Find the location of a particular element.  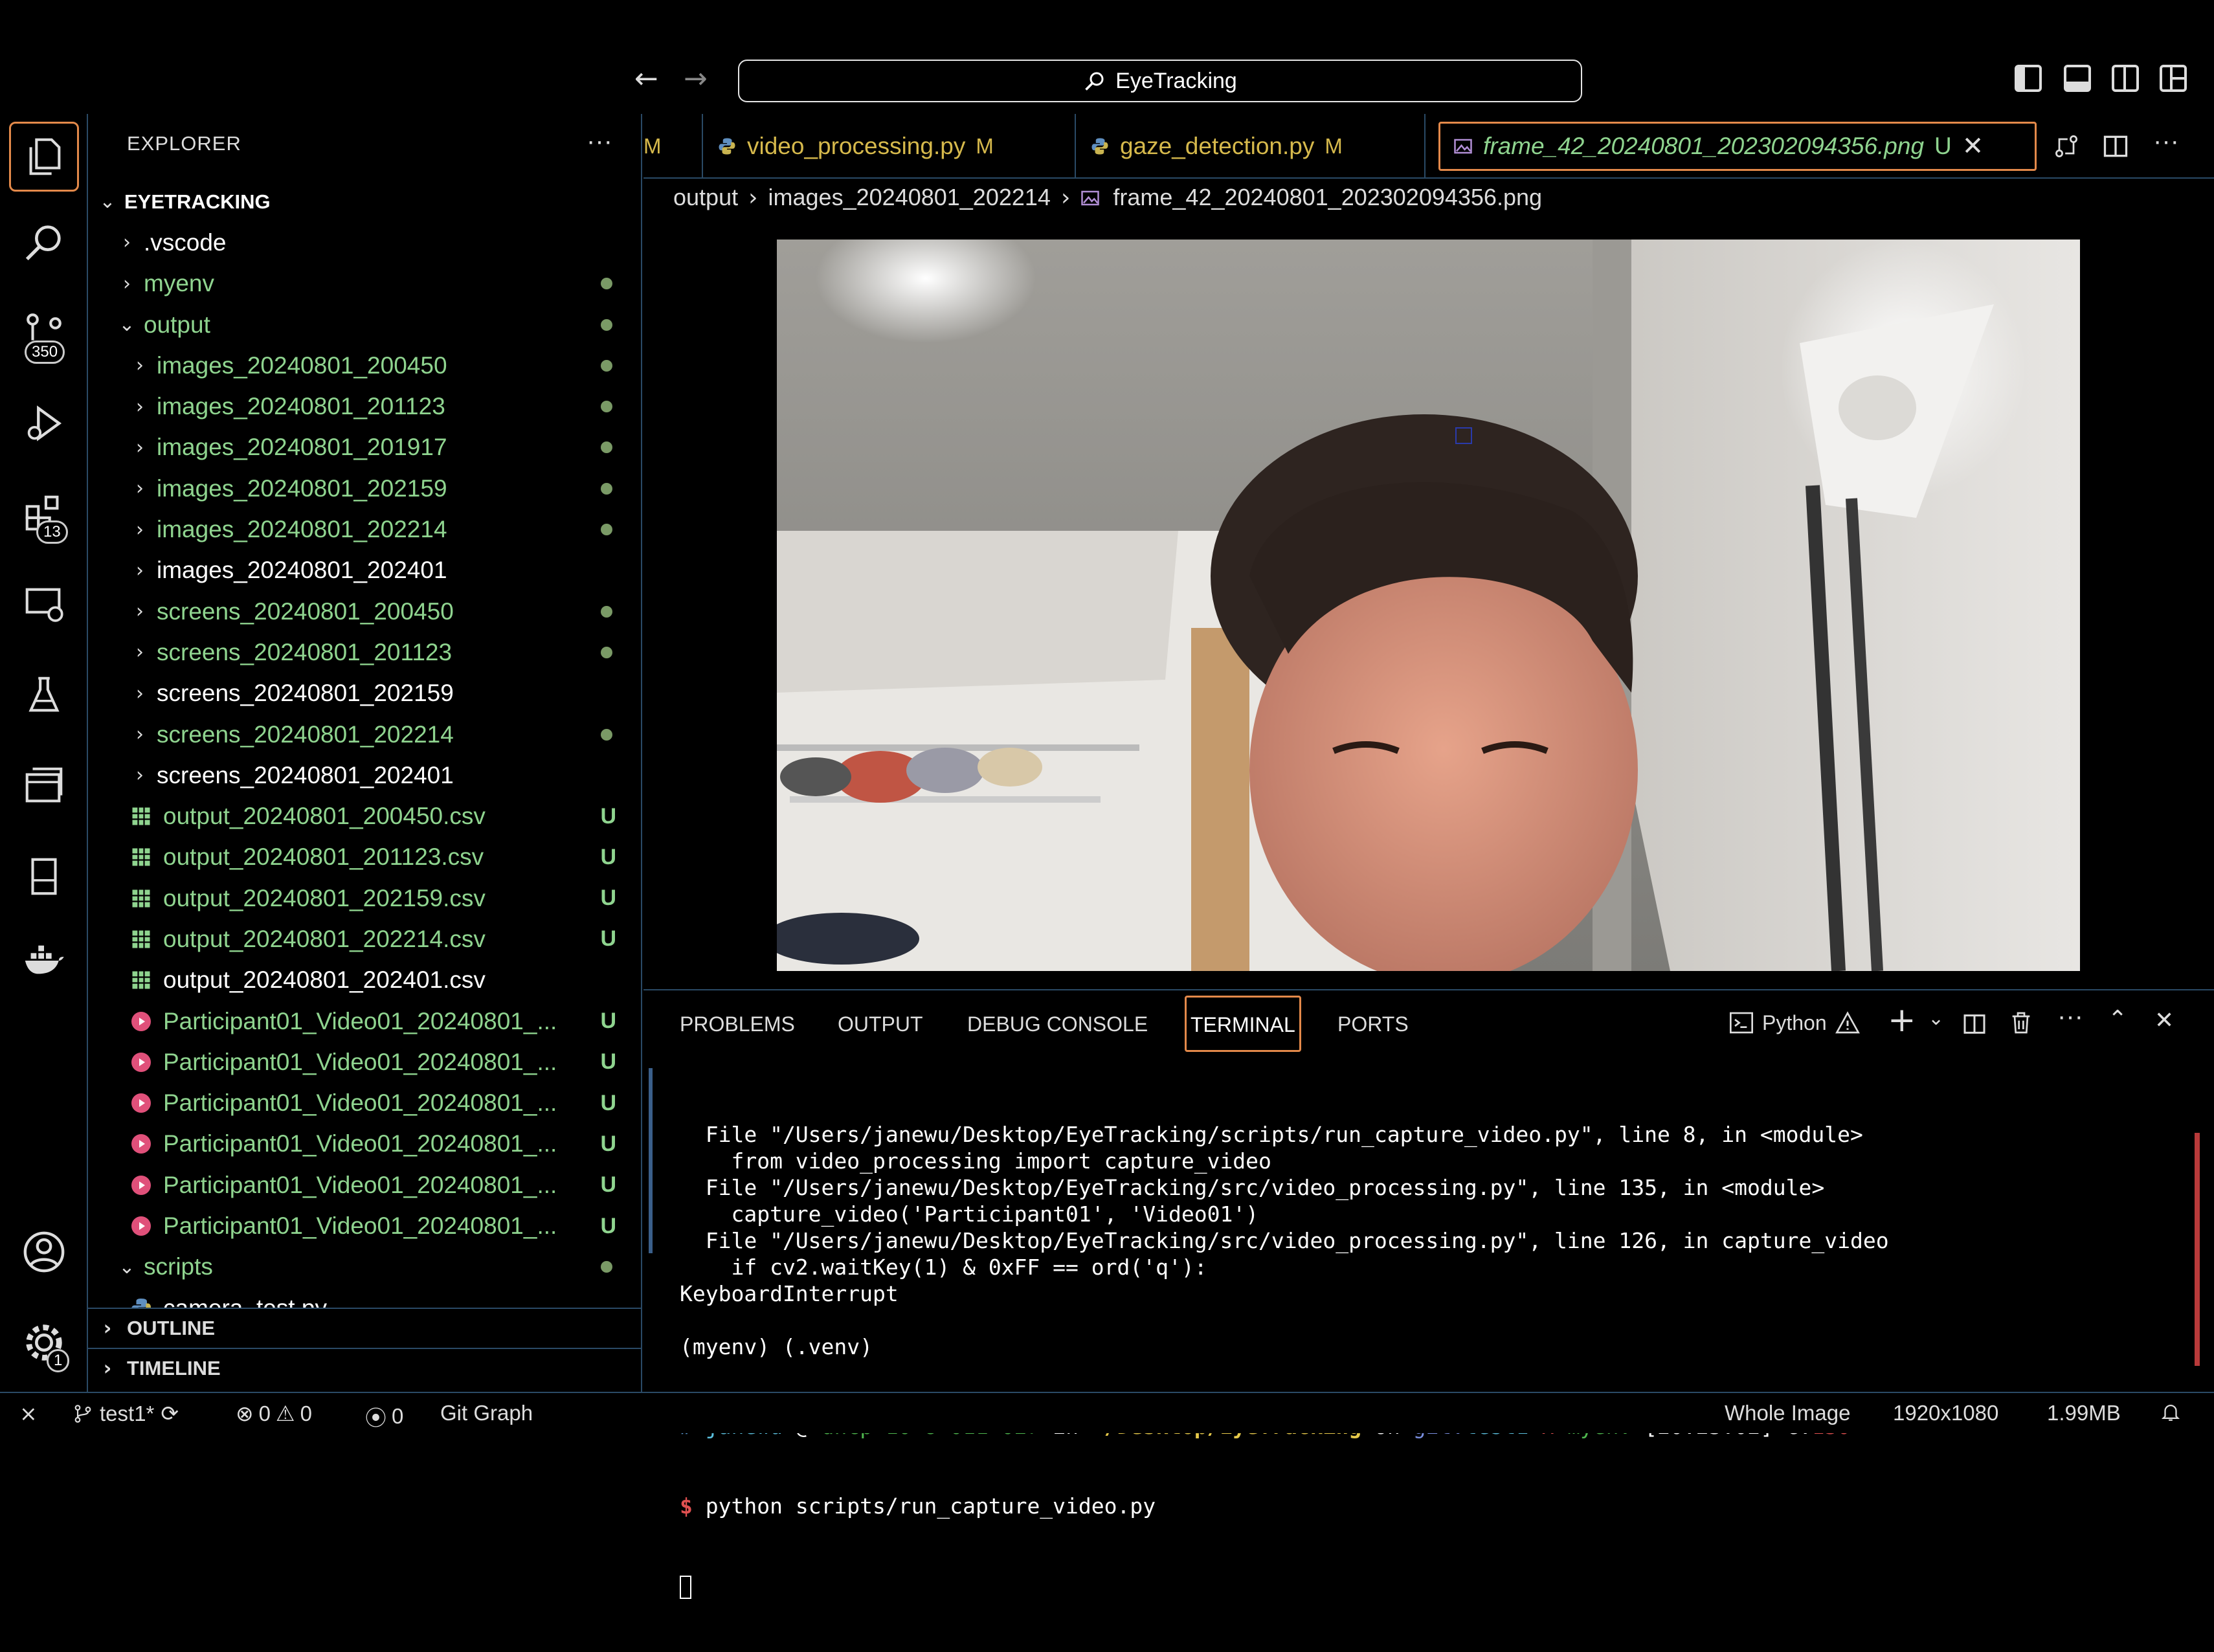

terminal-cursor is located at coordinates (1284, 1585).